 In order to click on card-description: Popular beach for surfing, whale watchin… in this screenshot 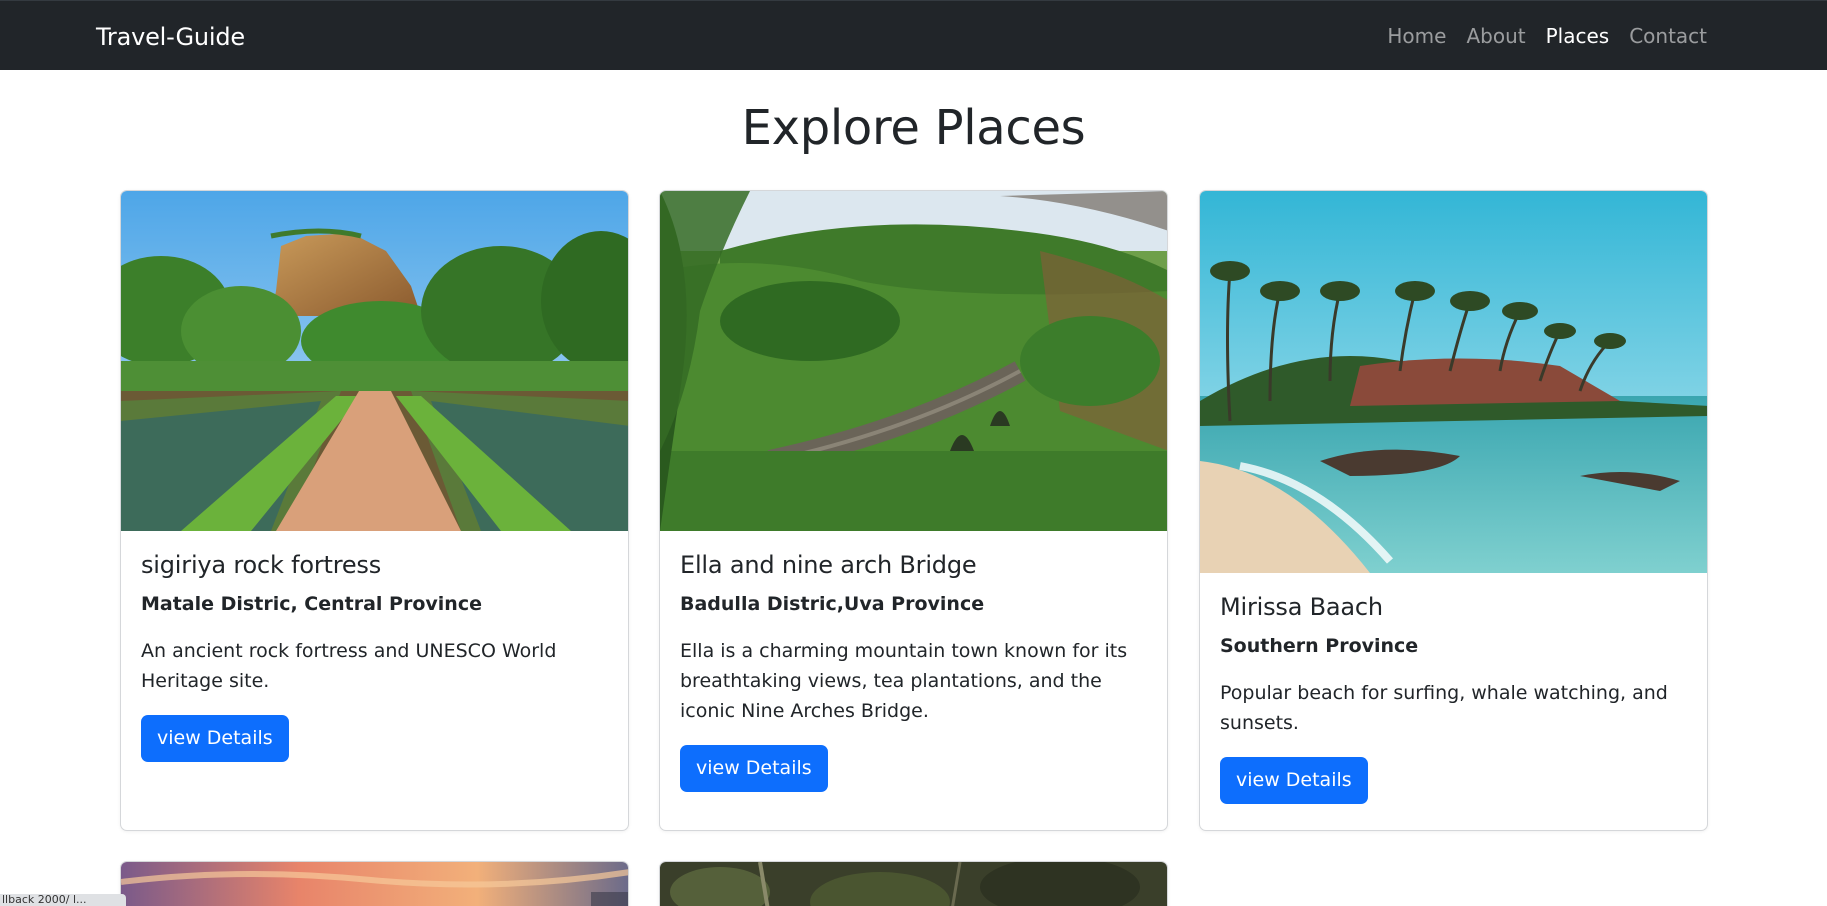, I will do `click(1444, 708)`.